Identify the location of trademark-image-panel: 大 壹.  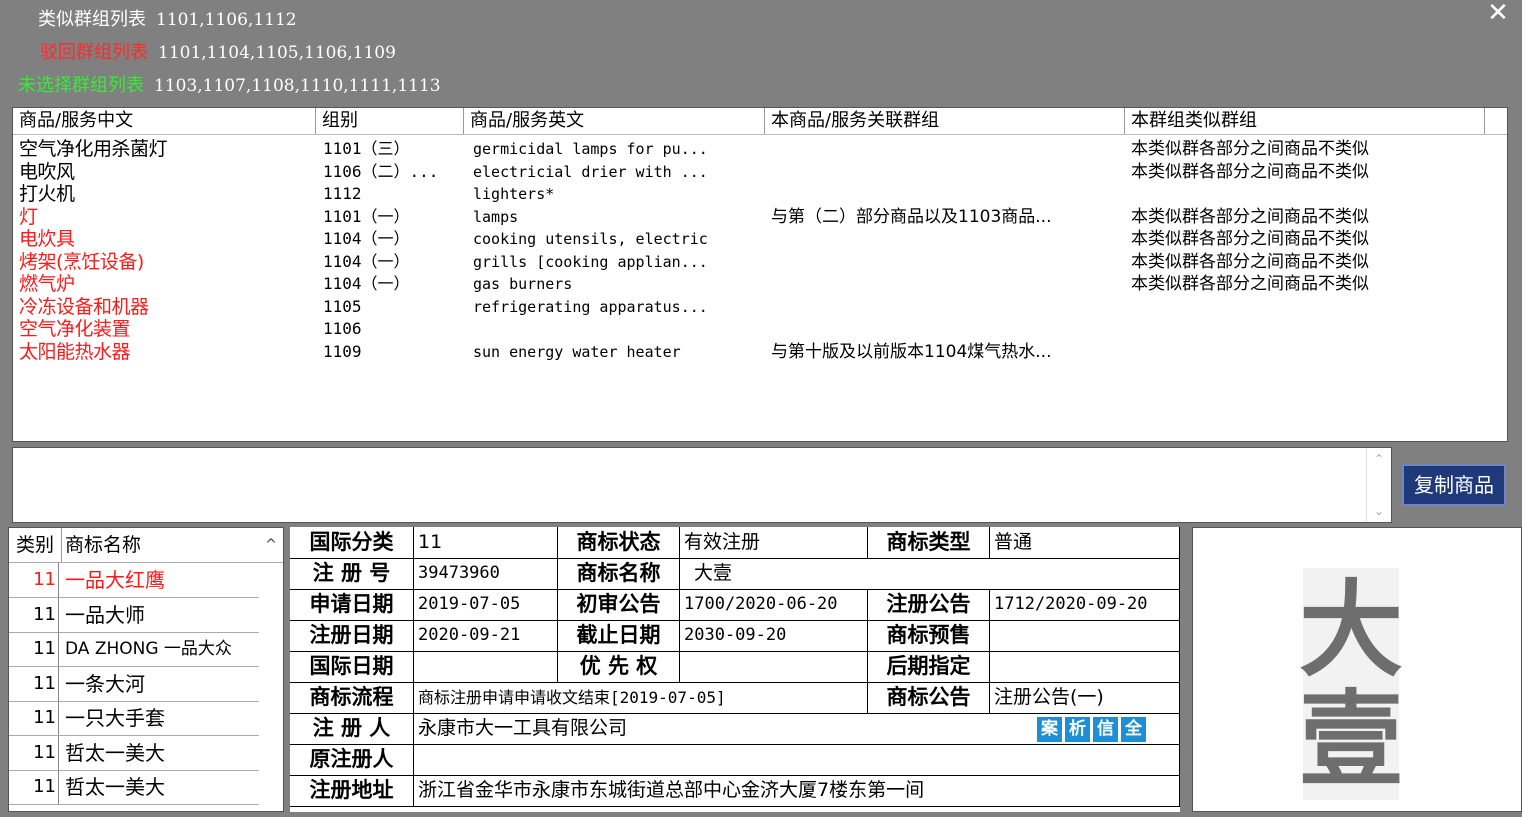
(1357, 669).